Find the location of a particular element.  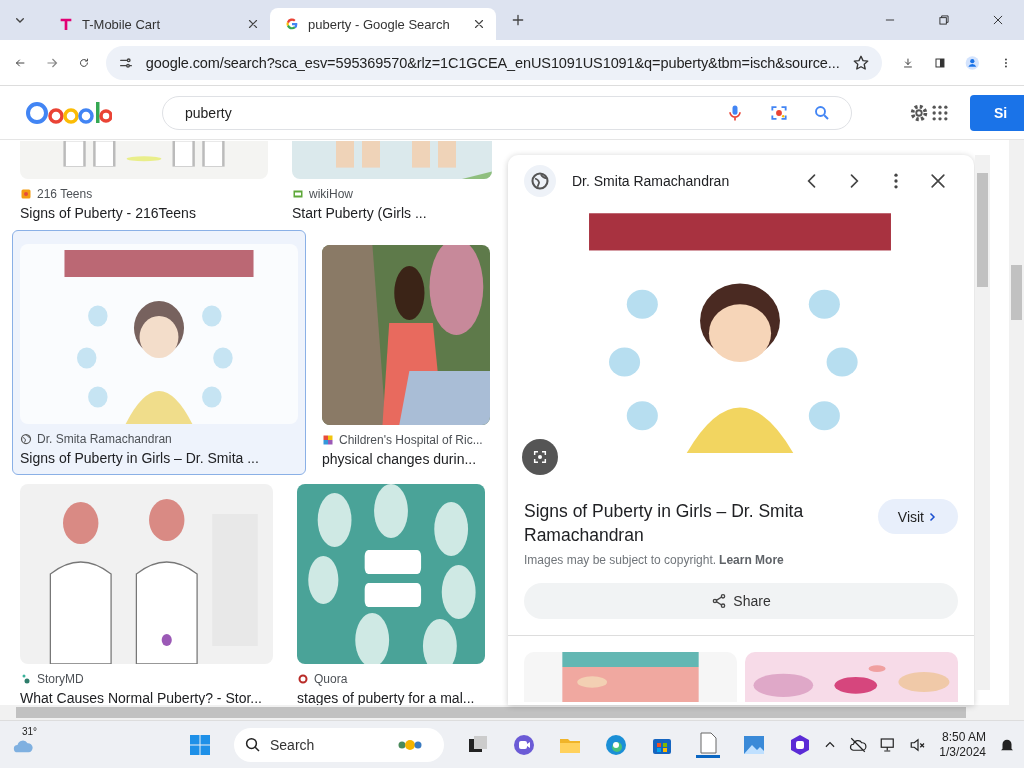

share-icon is located at coordinates (719, 601).